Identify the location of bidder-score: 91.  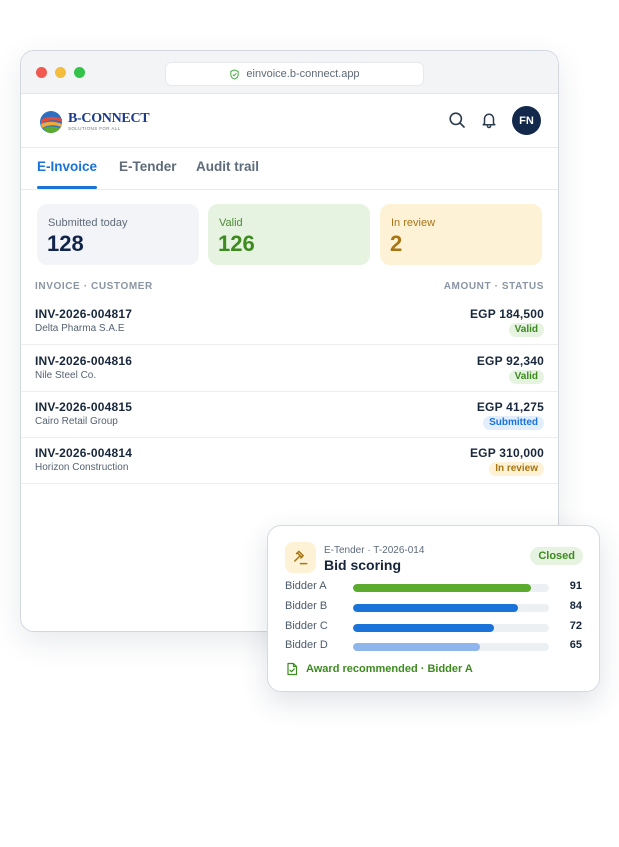
(575, 586).